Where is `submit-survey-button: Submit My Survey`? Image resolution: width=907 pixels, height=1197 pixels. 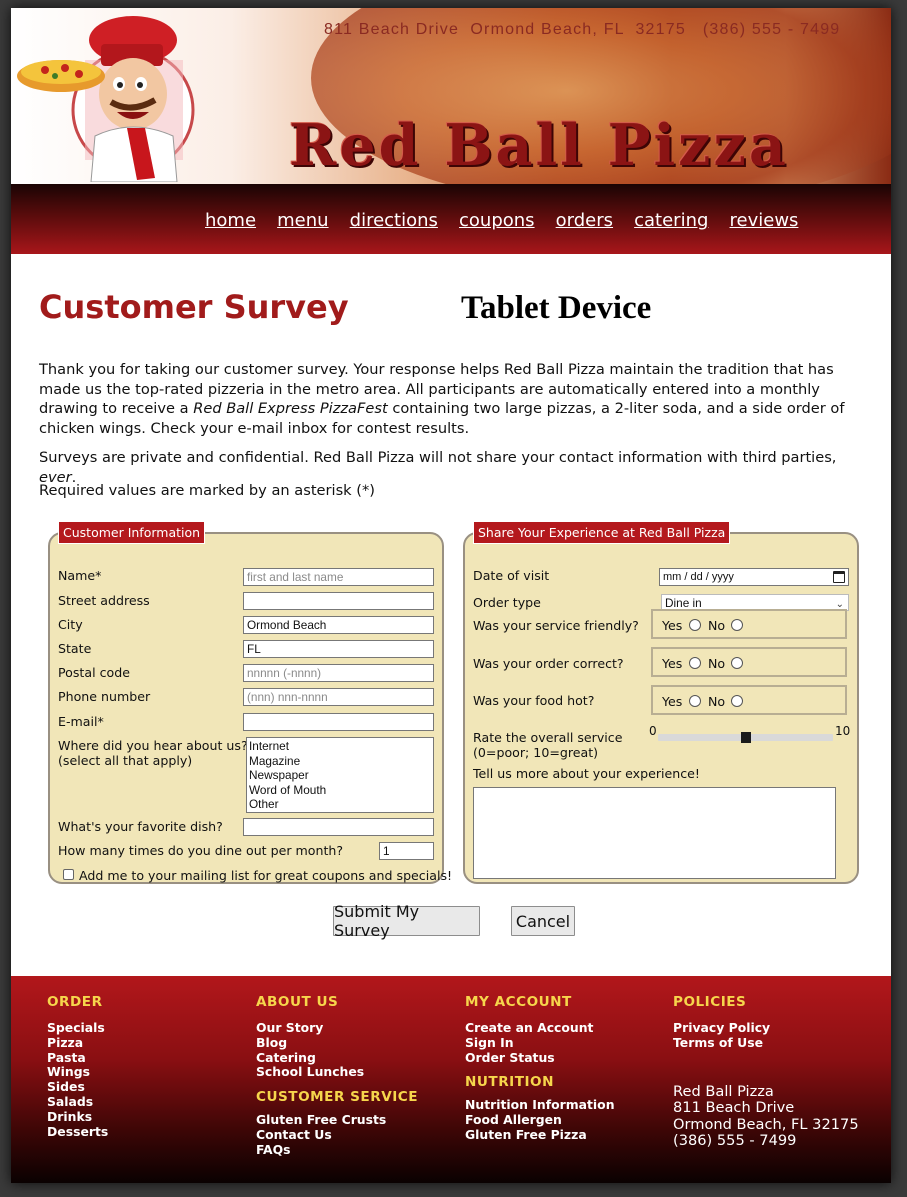 submit-survey-button: Submit My Survey is located at coordinates (406, 921).